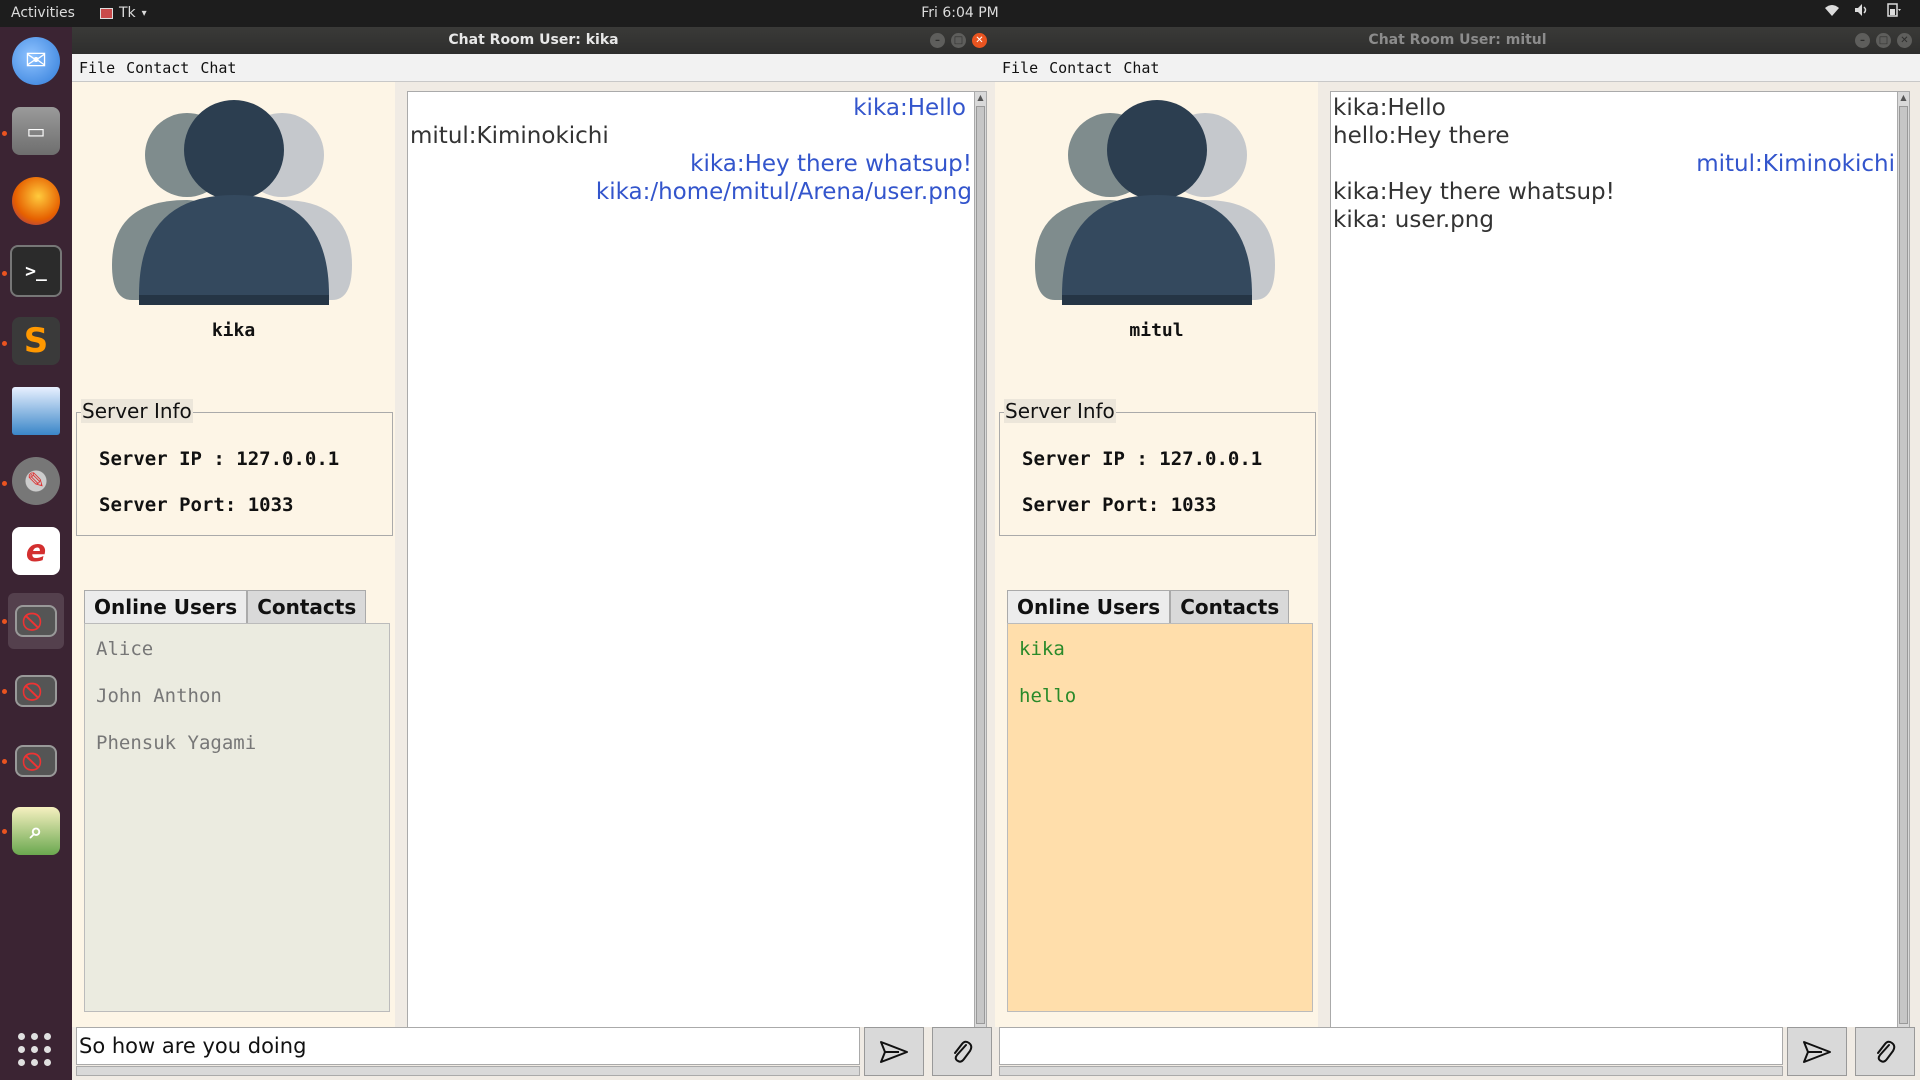  I want to click on online-users-list: kika hello, so click(1160, 817).